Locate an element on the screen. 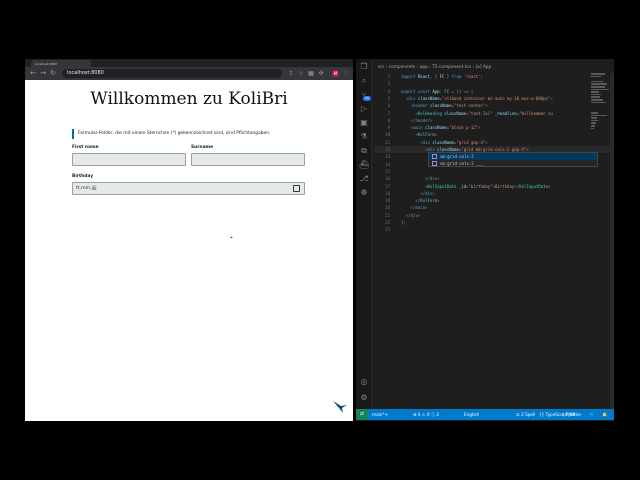  git-graph-icon: ⎇ is located at coordinates (364, 179).